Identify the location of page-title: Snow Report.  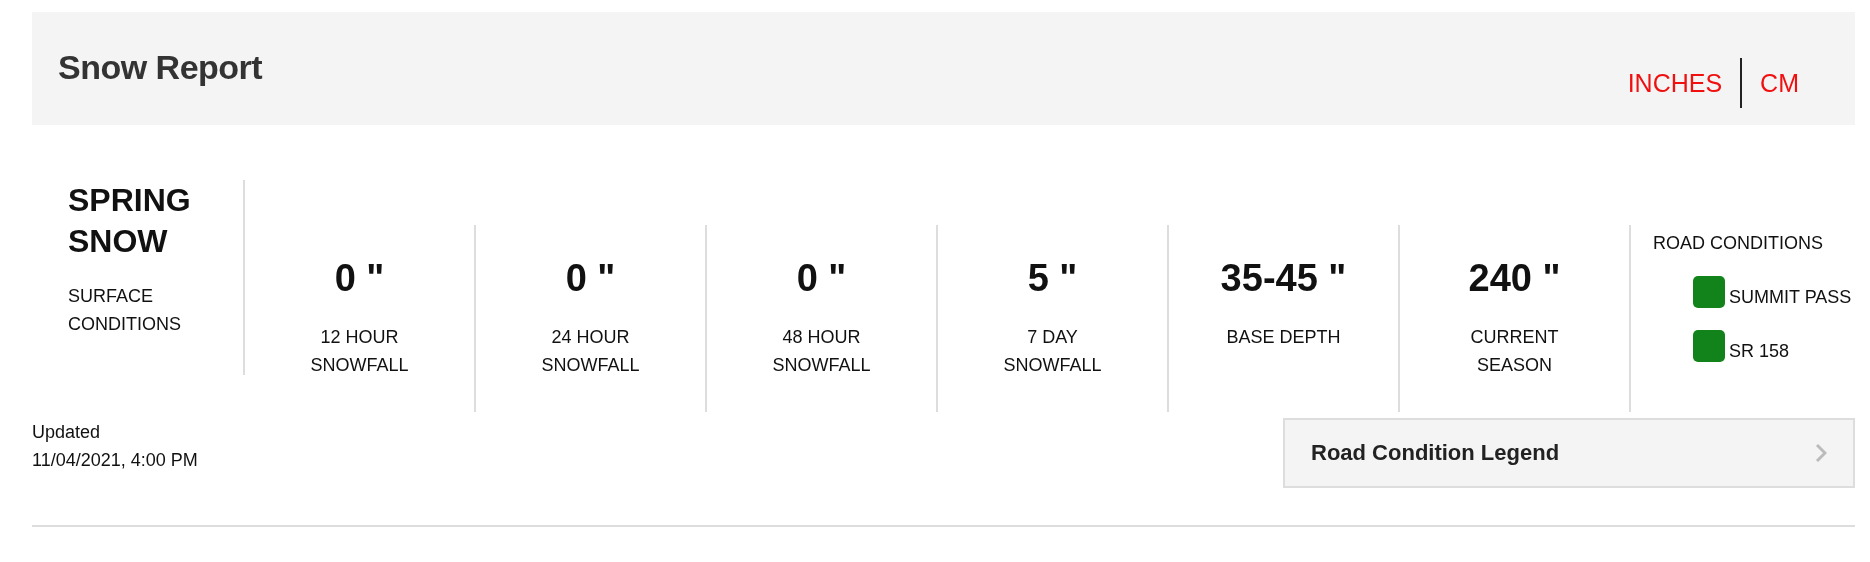
(160, 67).